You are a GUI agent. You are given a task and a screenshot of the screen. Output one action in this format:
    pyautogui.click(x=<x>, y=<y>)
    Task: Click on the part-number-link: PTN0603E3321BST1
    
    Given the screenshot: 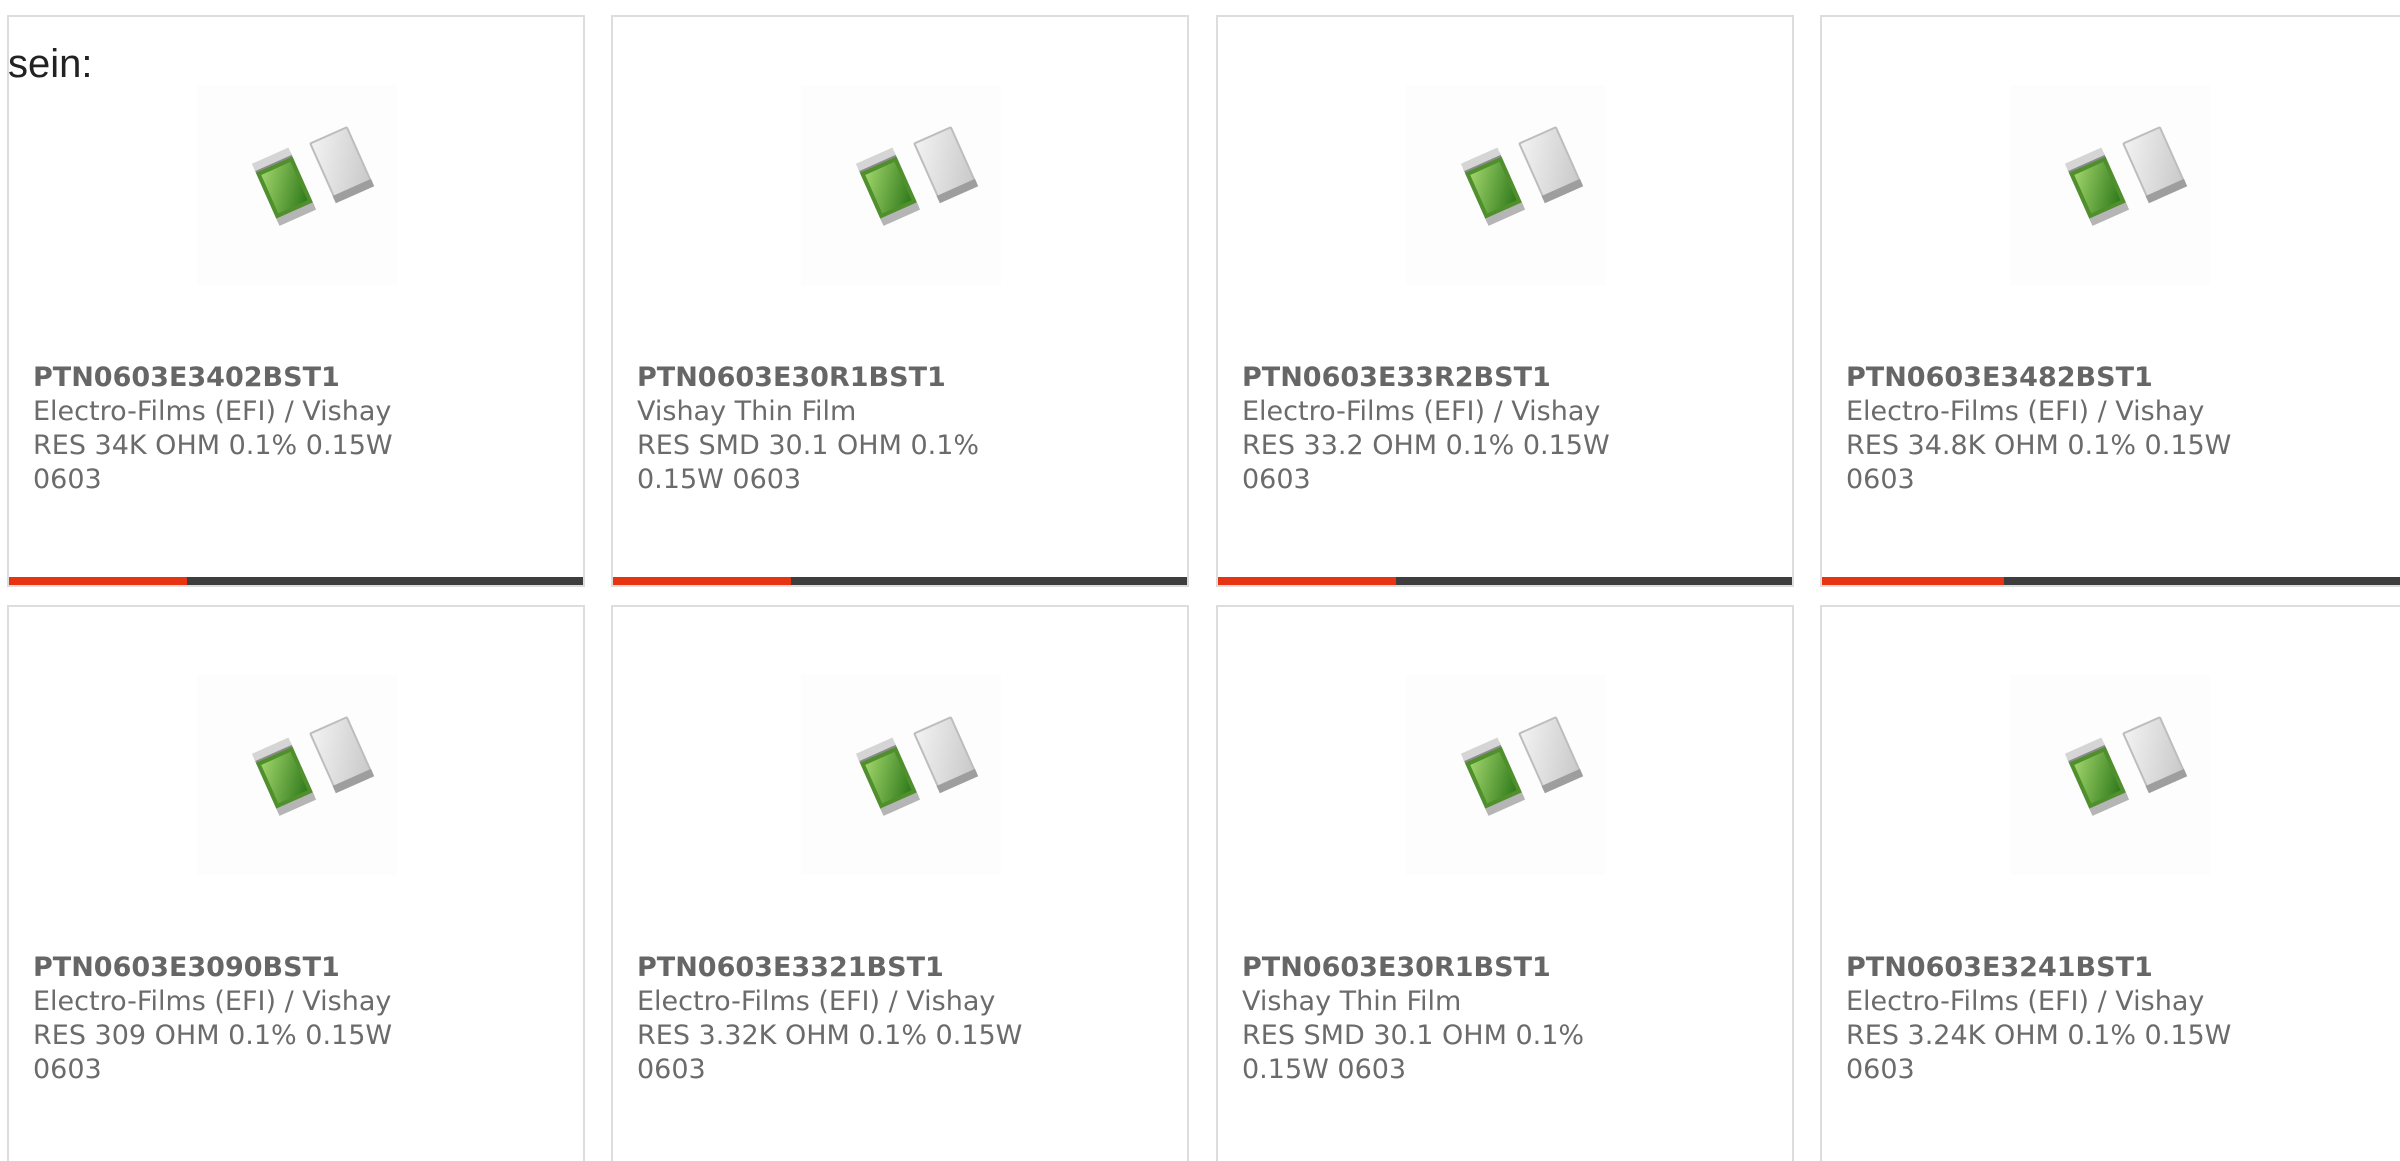 What is the action you would take?
    pyautogui.click(x=887, y=968)
    